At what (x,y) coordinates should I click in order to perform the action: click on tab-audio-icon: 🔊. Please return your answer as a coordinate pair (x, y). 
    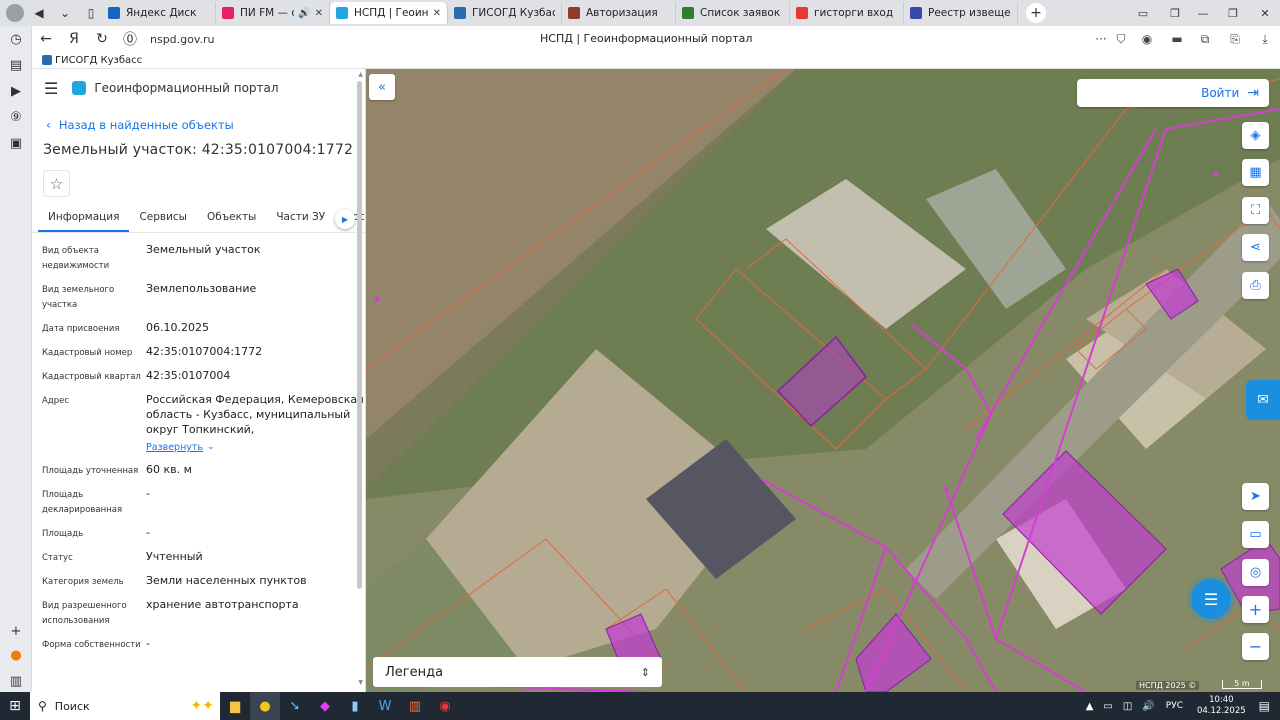
    Looking at the image, I should click on (304, 13).